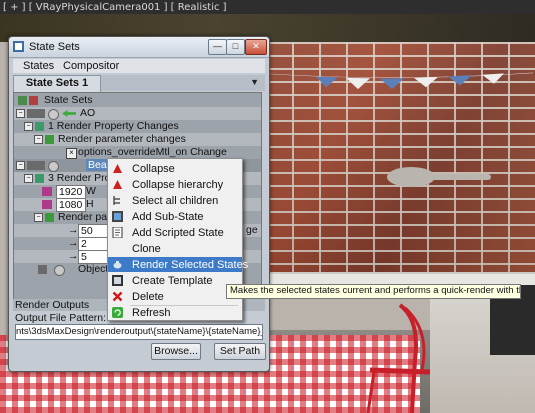 The height and width of the screenshot is (413, 535). I want to click on green-refresh-icon, so click(117, 312).